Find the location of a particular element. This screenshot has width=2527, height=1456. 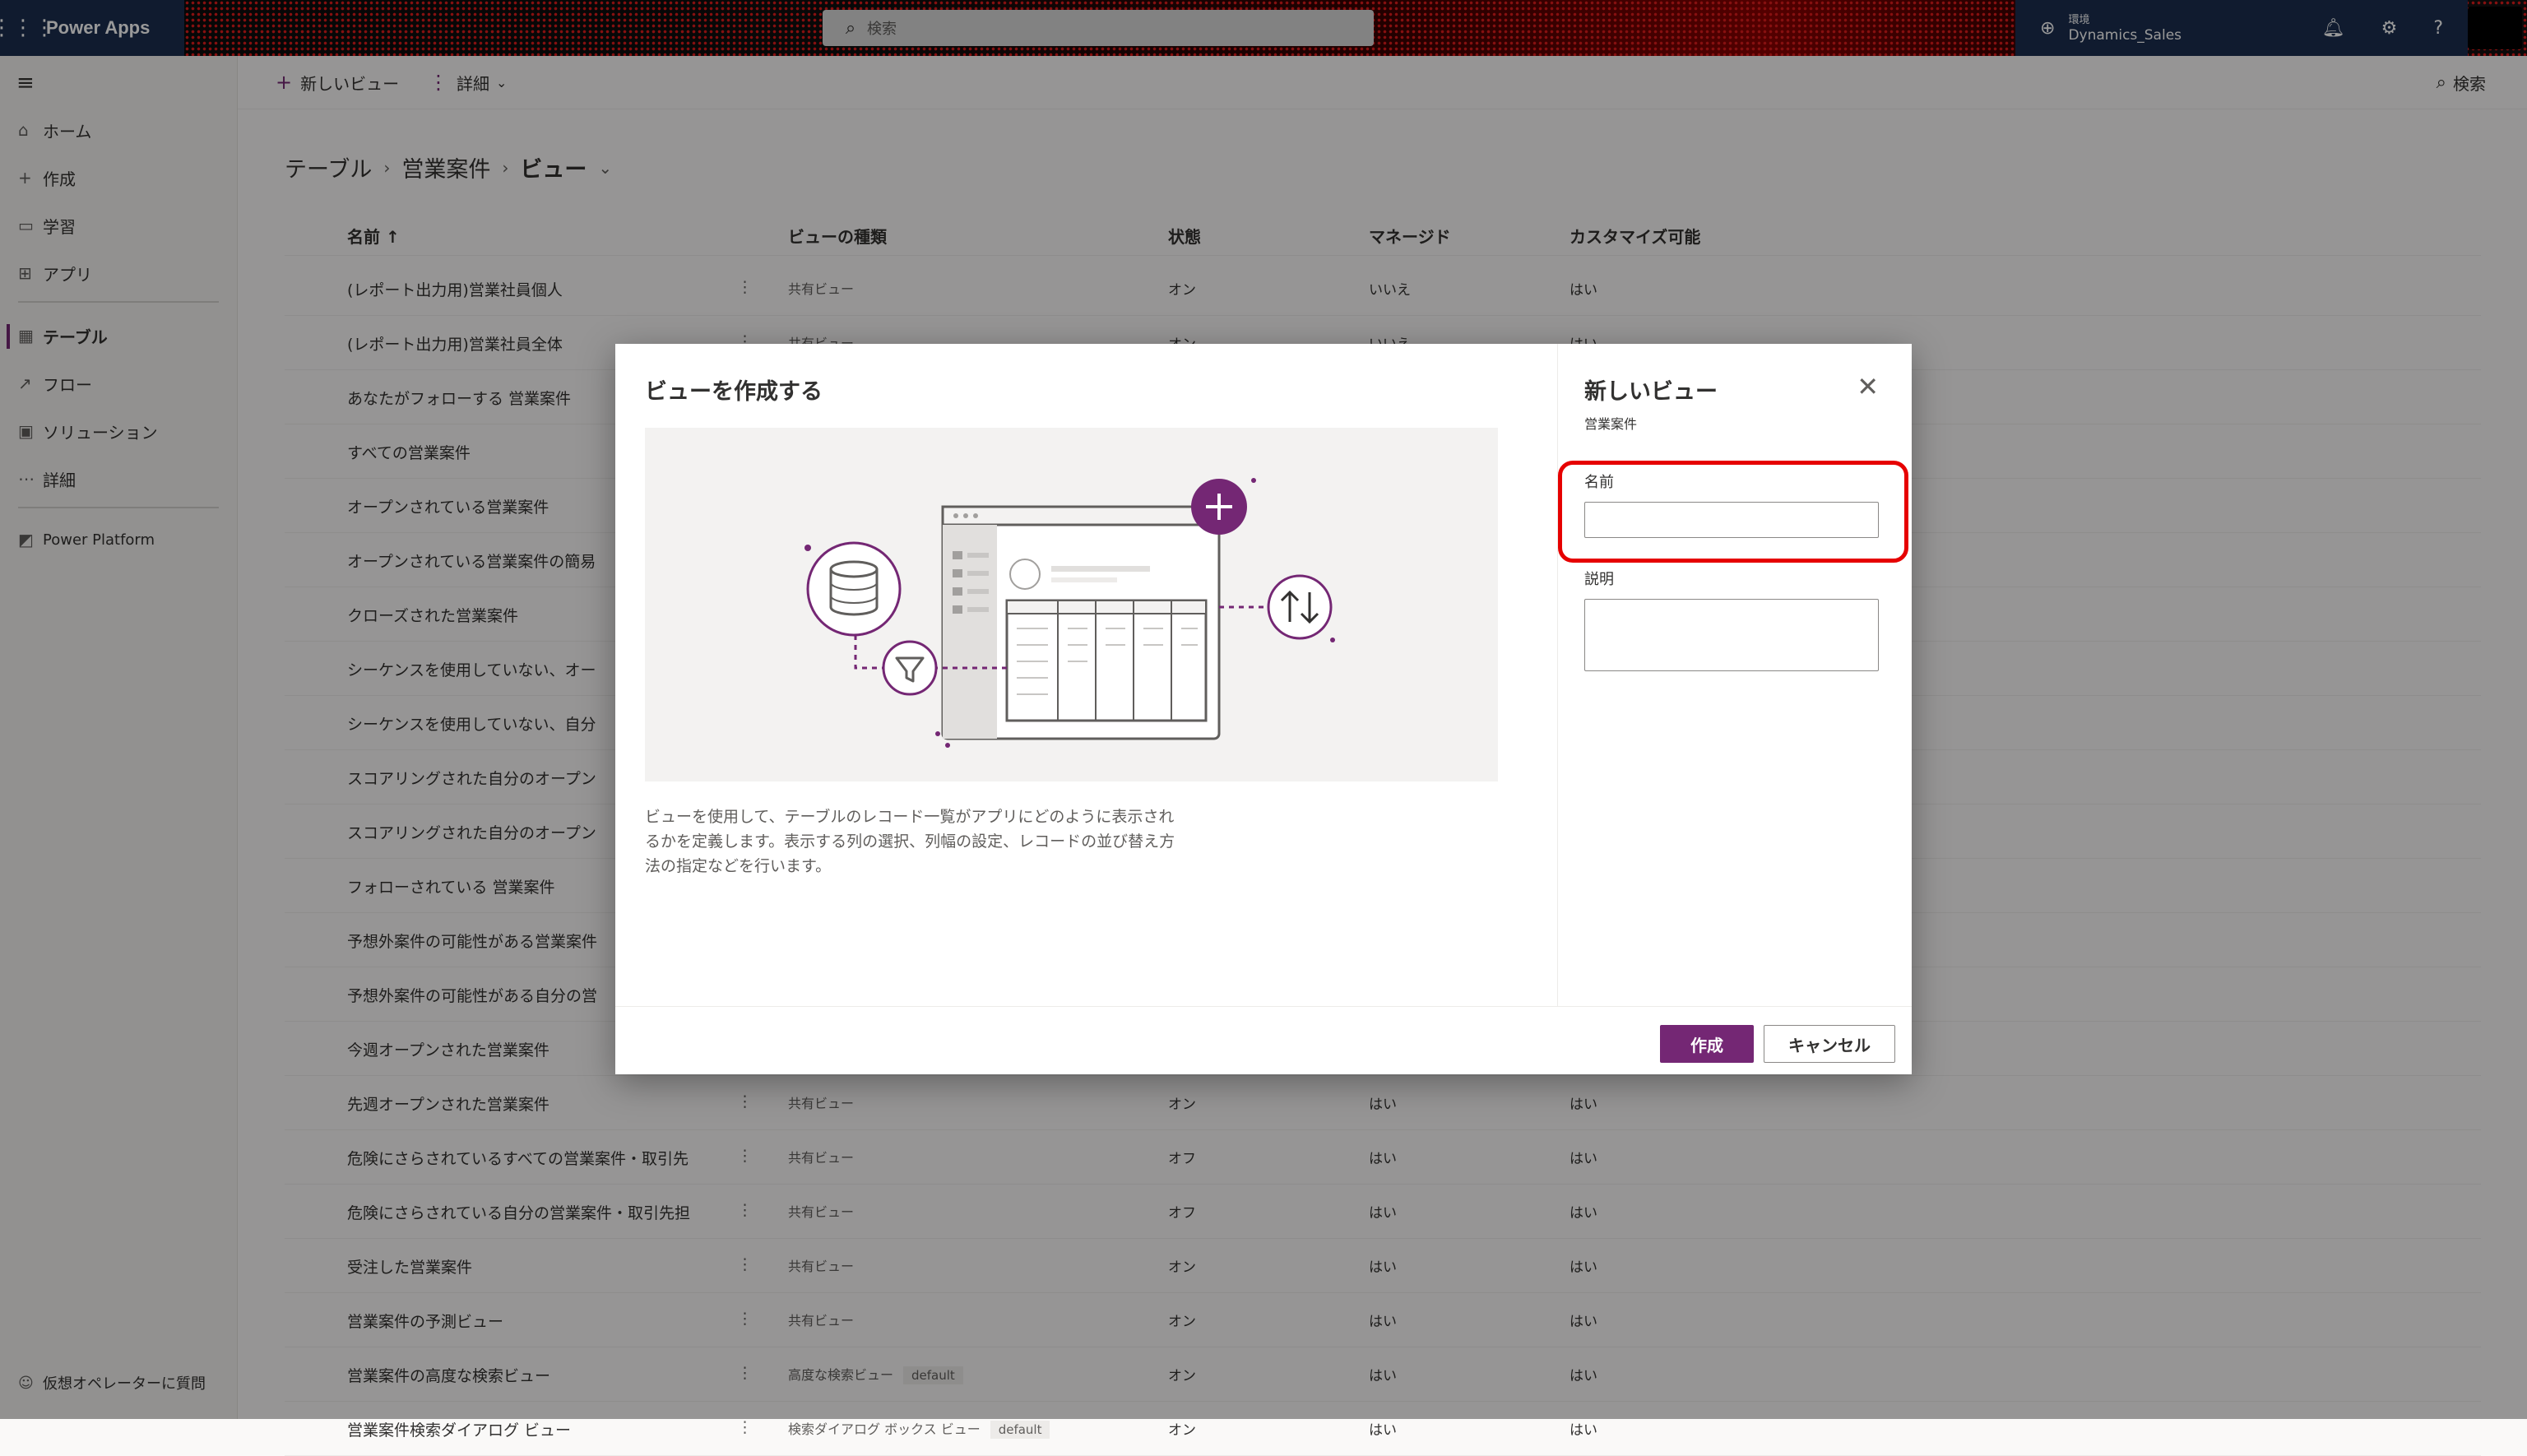

dialog-footer: 作成 キャンセル is located at coordinates (1263, 1040).